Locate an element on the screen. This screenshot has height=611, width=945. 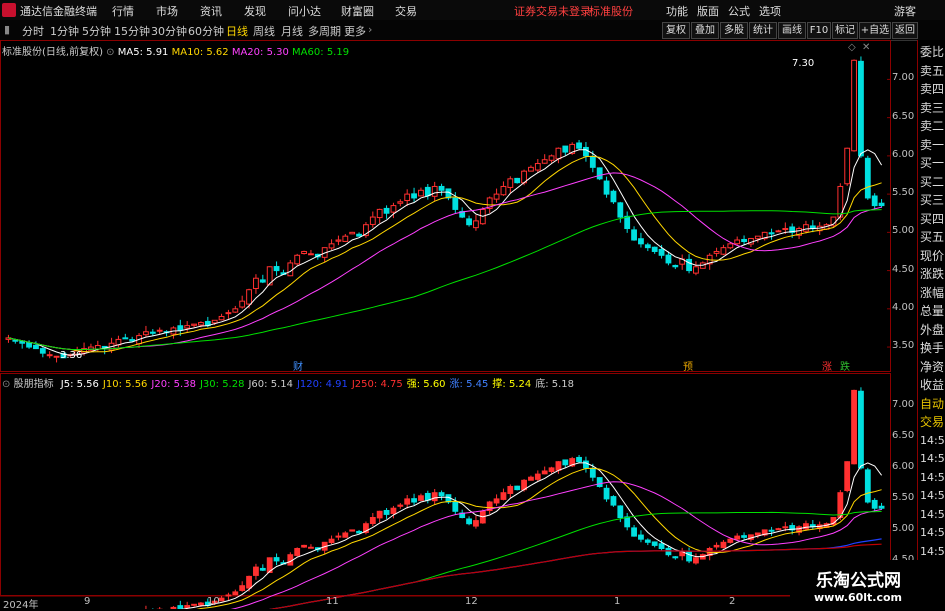
indicator-name: 股朋指标 is located at coordinates (33, 384).